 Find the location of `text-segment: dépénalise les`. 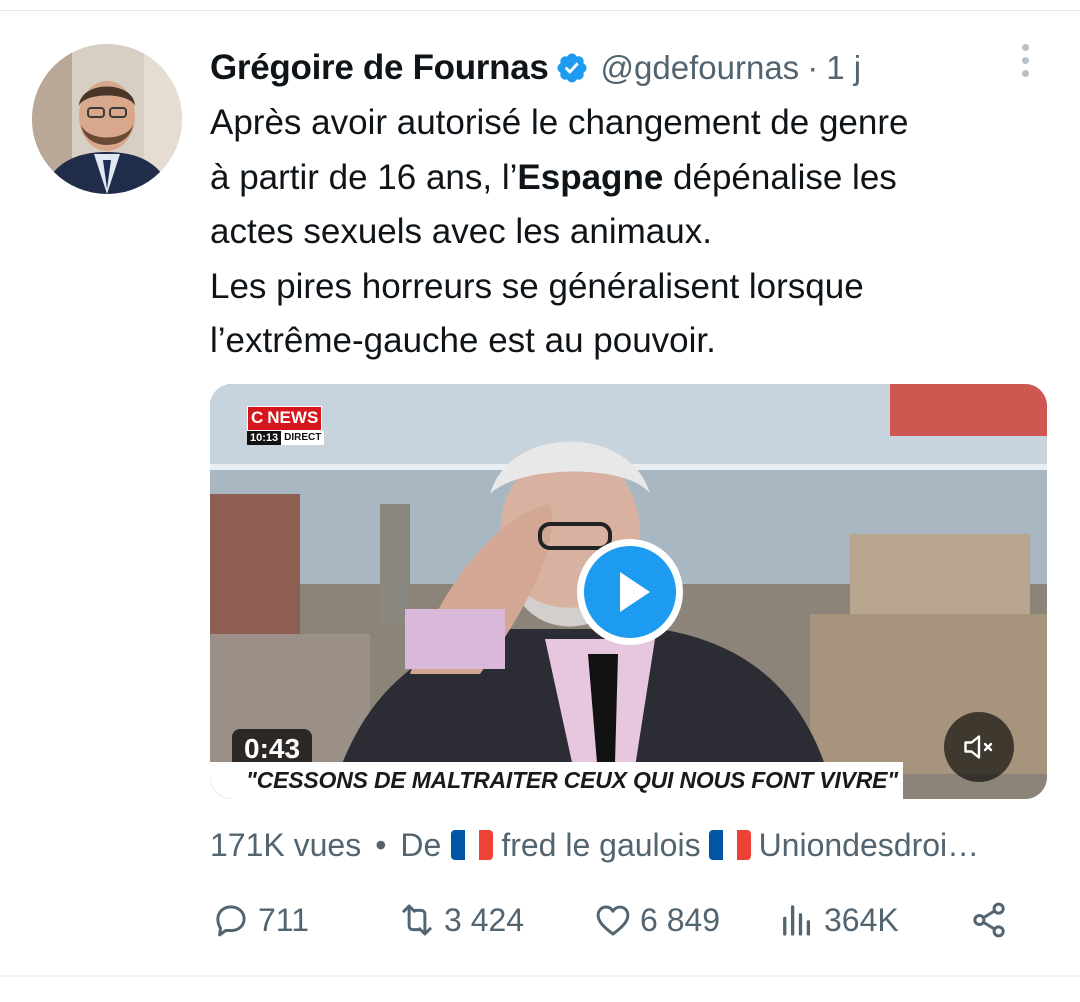

text-segment: dépénalise les is located at coordinates (780, 177).